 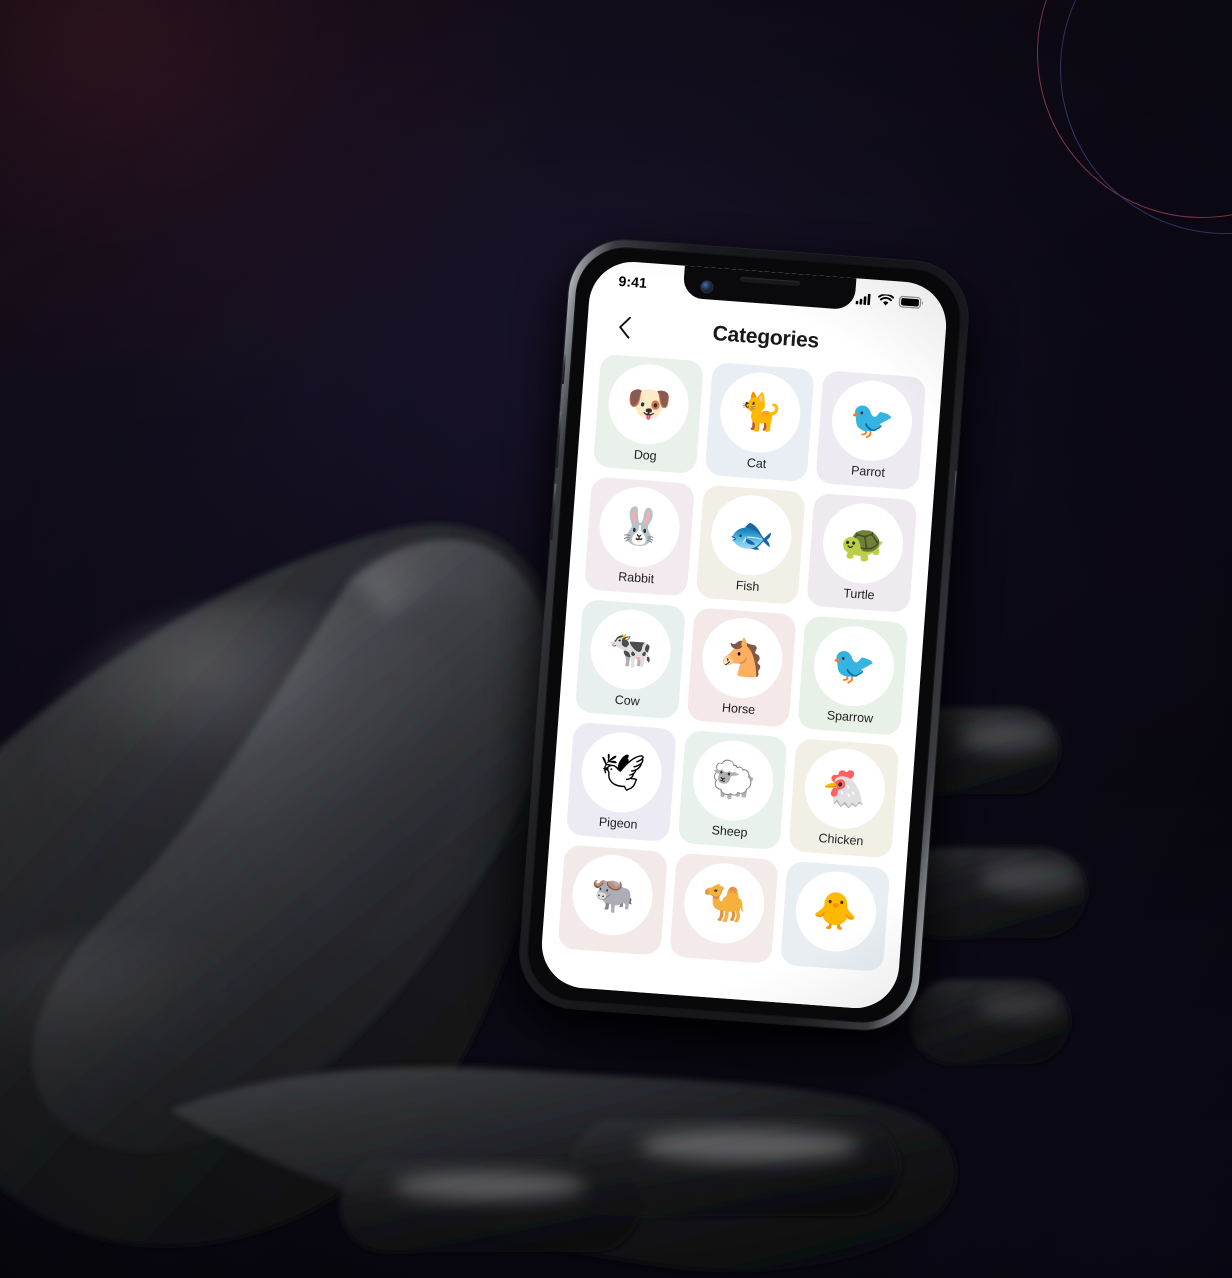 What do you see at coordinates (853, 666) in the screenshot?
I see `sparrow-icon: 🐦` at bounding box center [853, 666].